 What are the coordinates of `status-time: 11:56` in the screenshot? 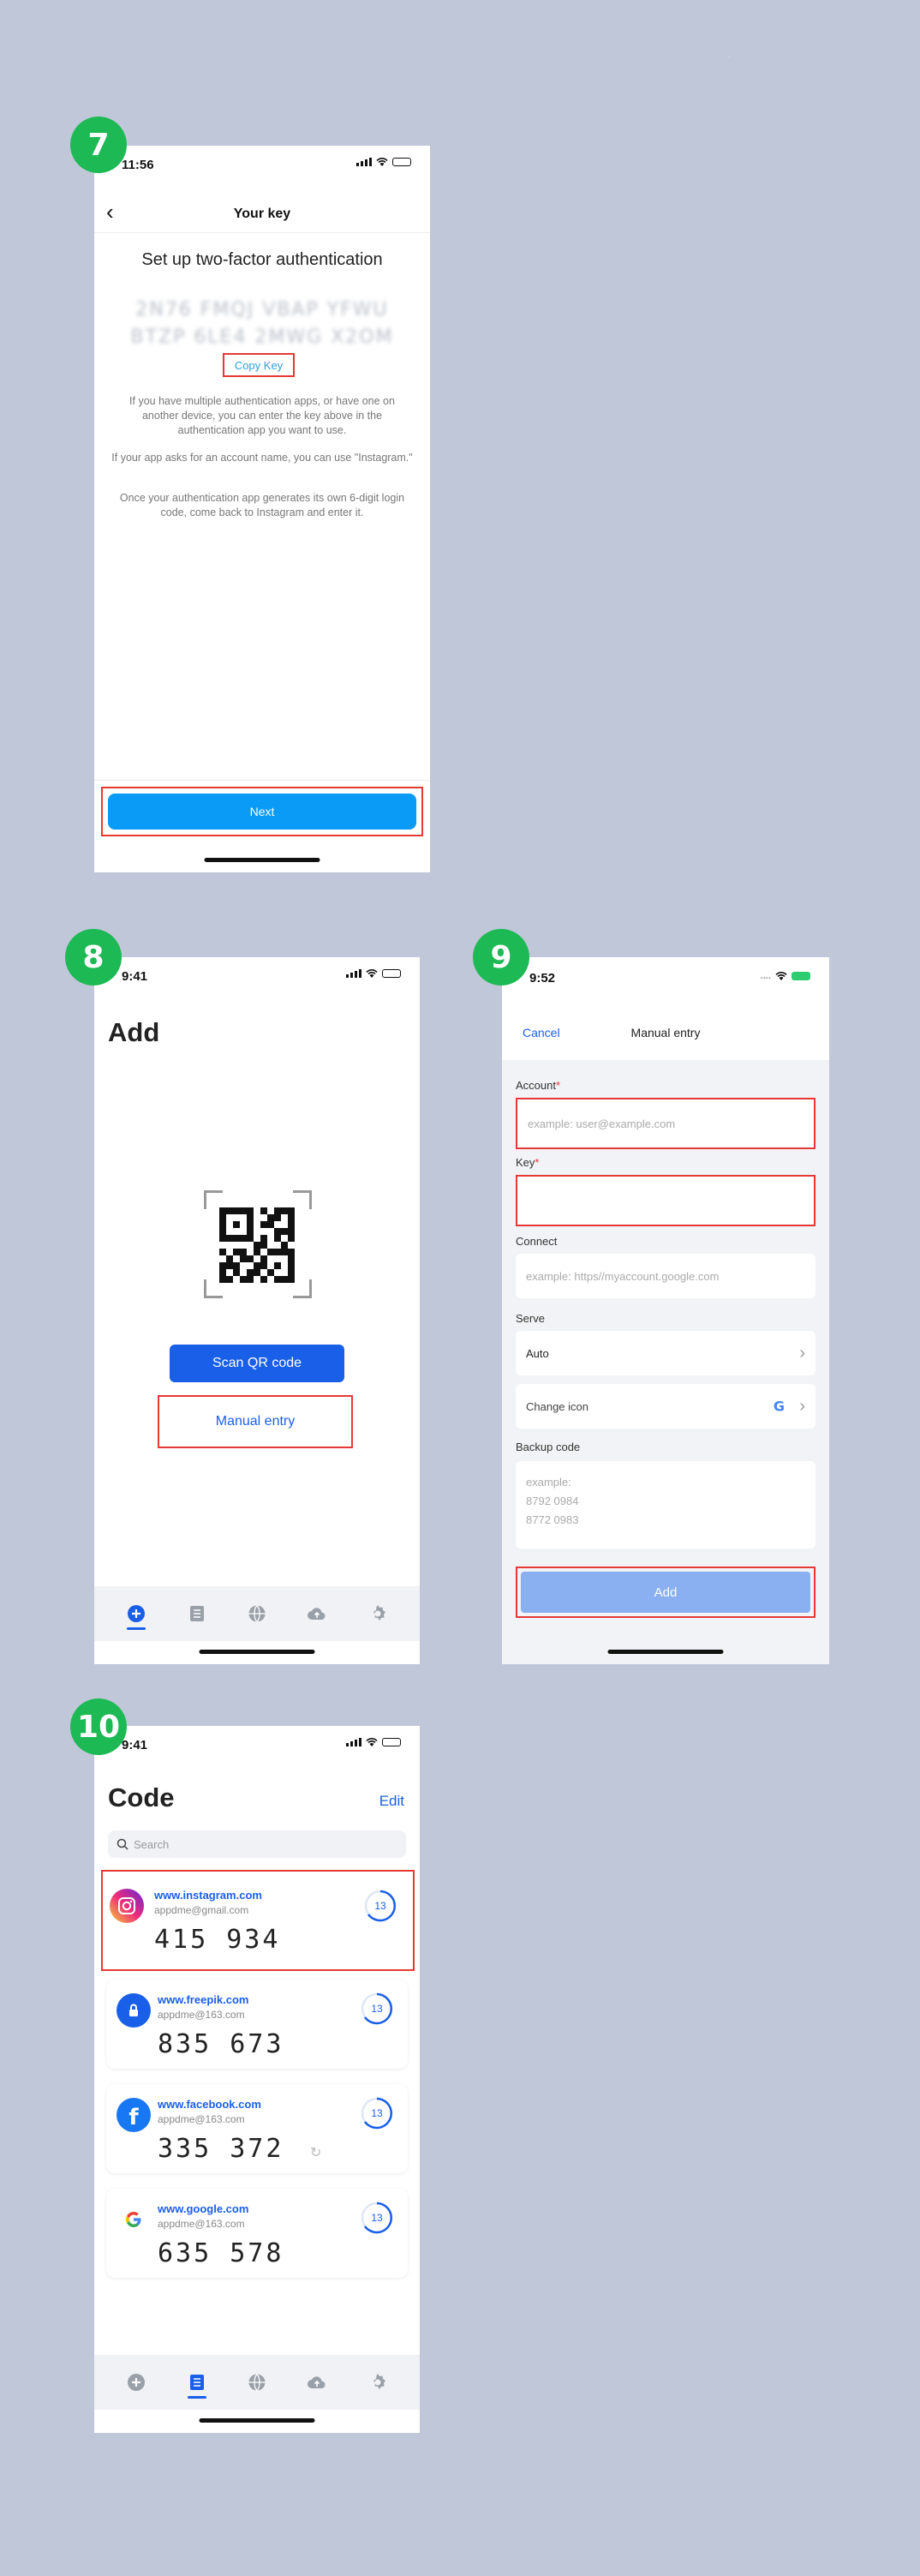 It's located at (138, 165).